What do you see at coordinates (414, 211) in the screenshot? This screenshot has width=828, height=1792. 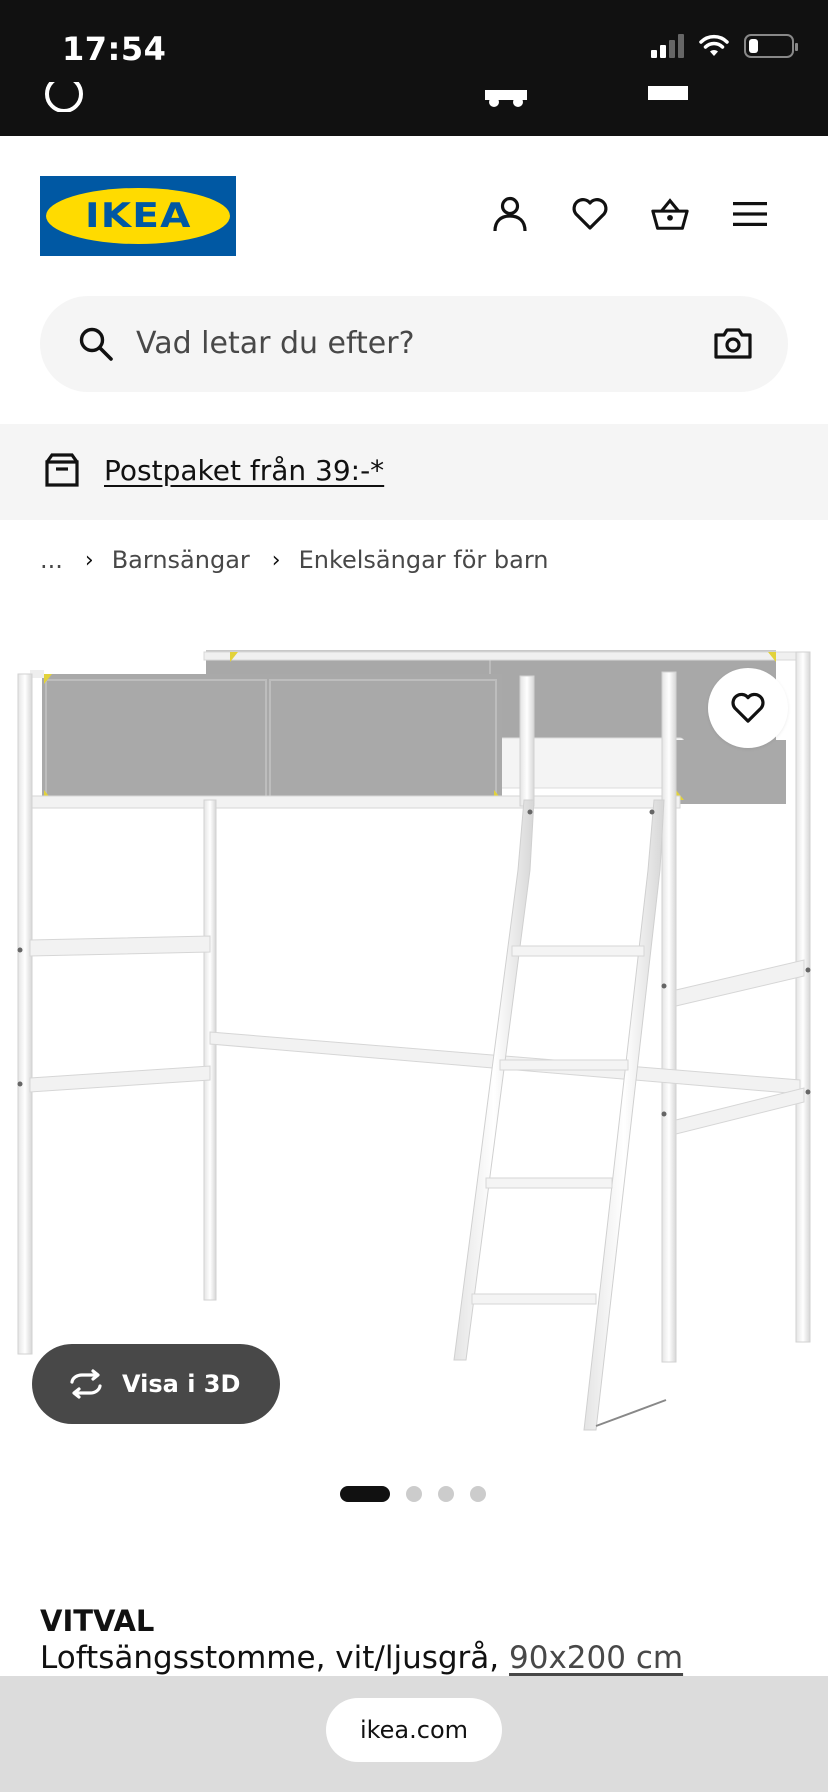 I see `site-header: IKEA` at bounding box center [414, 211].